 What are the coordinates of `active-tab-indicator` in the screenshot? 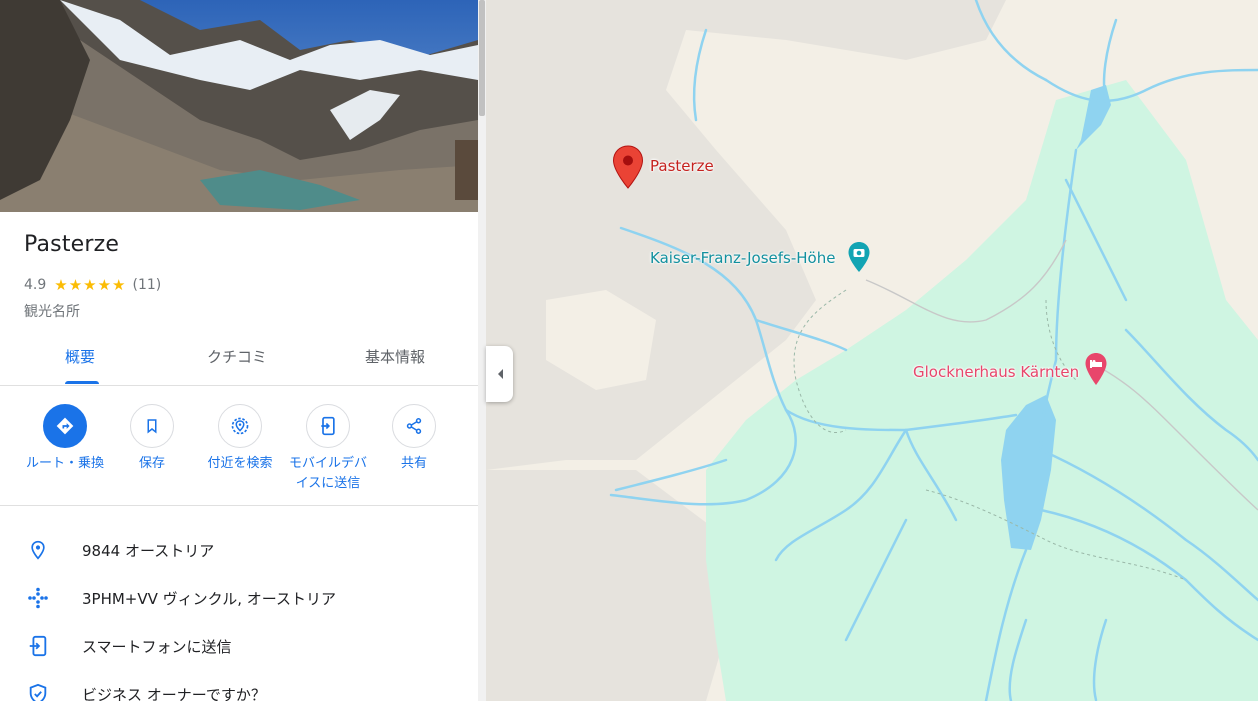 It's located at (82, 382).